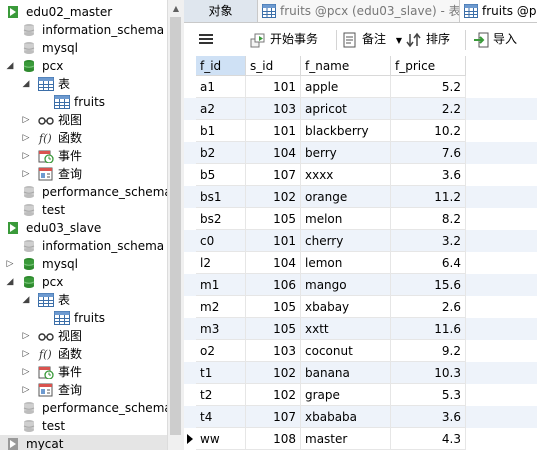  Describe the element at coordinates (442, 39) in the screenshot. I see `sort-button: 排序` at that location.